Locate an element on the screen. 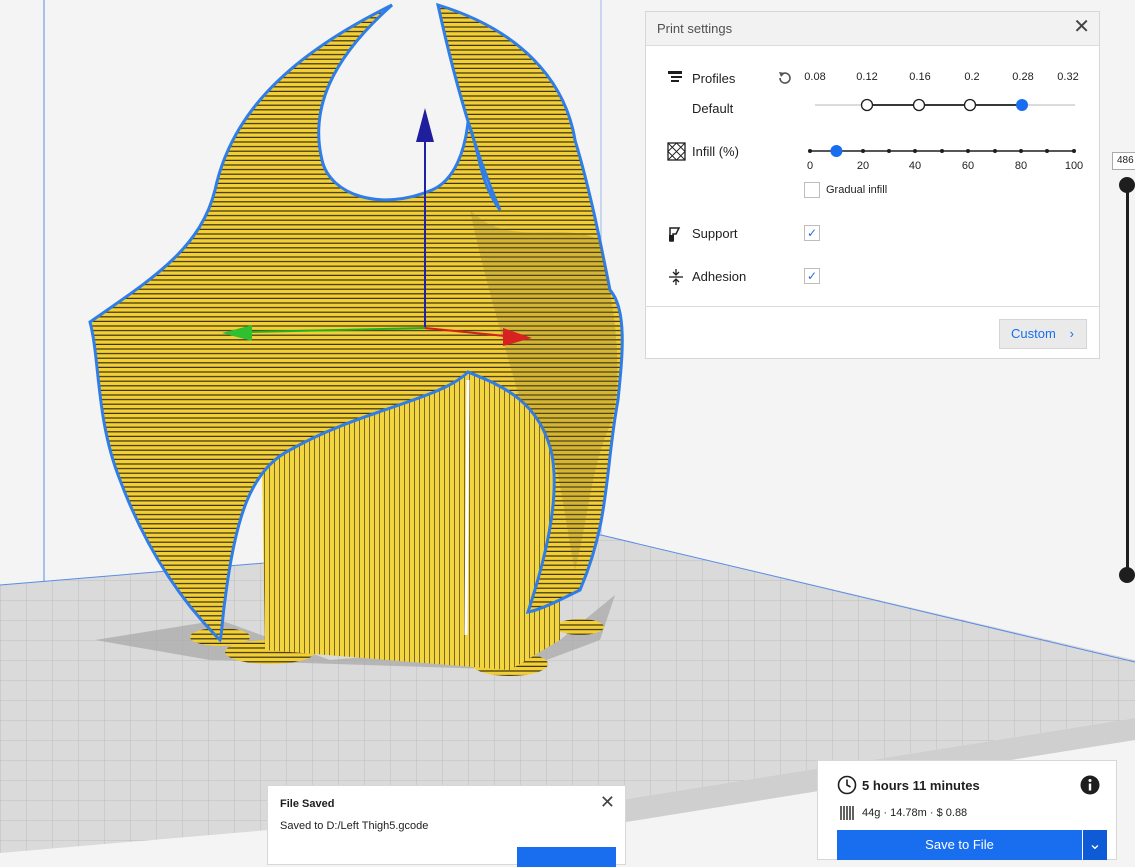  infill-tick-label: 100 is located at coordinates (1074, 166).